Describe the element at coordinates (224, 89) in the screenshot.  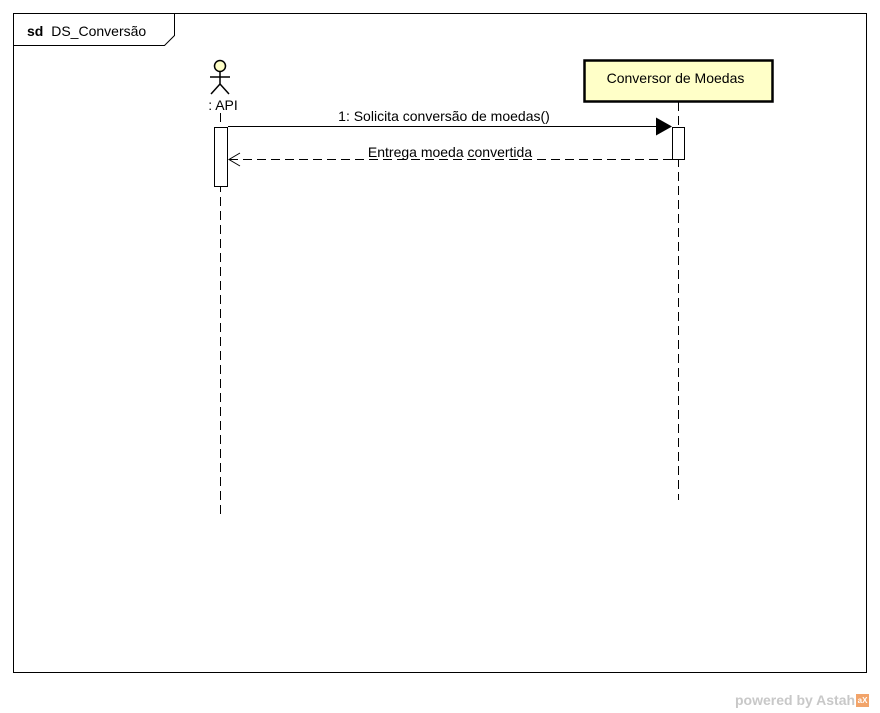
I see `actor-right-leg` at that location.